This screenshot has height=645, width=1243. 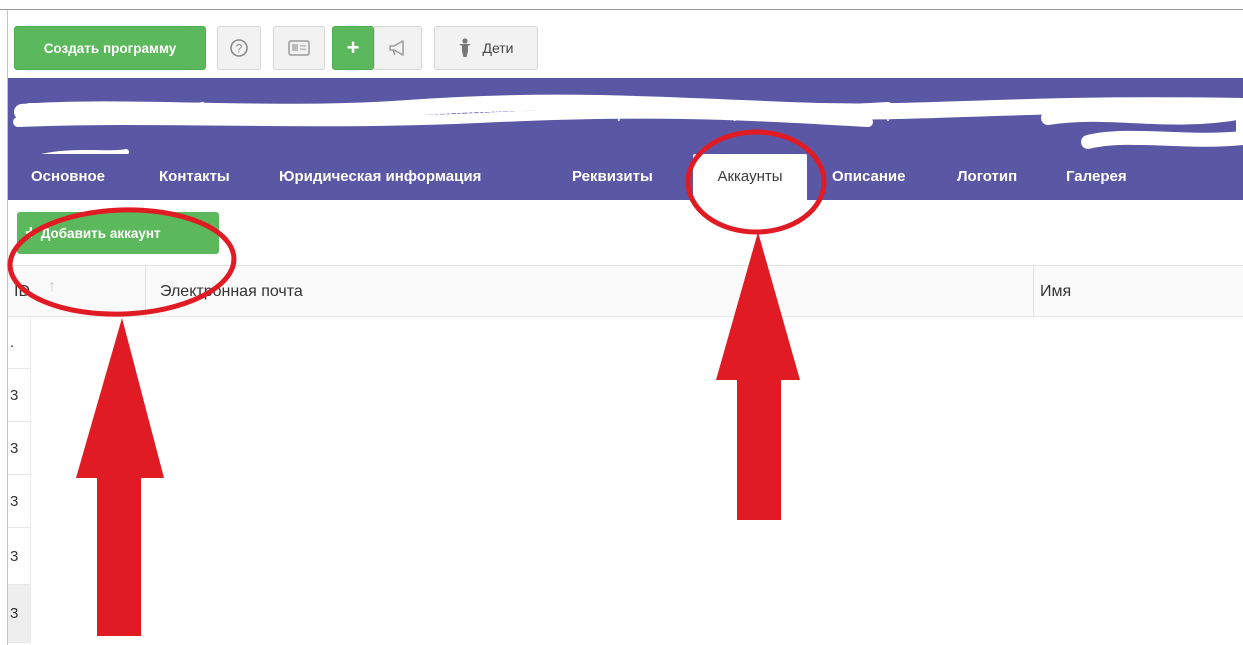 I want to click on tab-accounts: Аккаунты, so click(x=750, y=177).